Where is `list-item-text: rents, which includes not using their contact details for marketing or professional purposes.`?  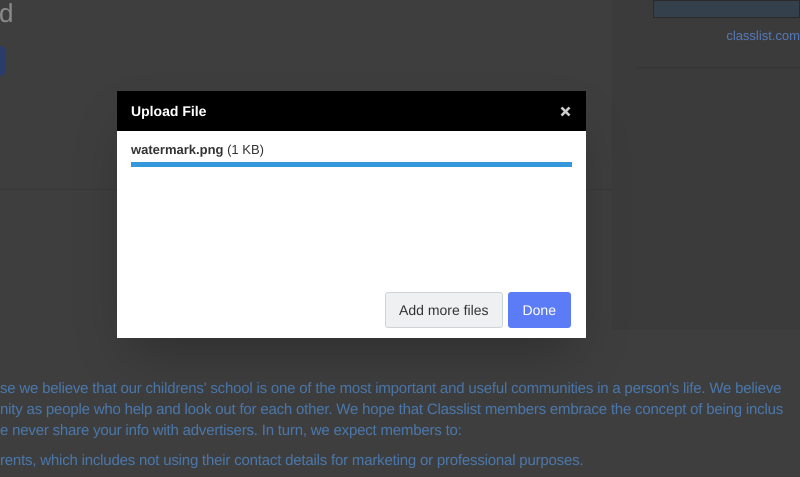
list-item-text: rents, which includes not using their contact details for marketing or professional purposes. is located at coordinates (292, 461).